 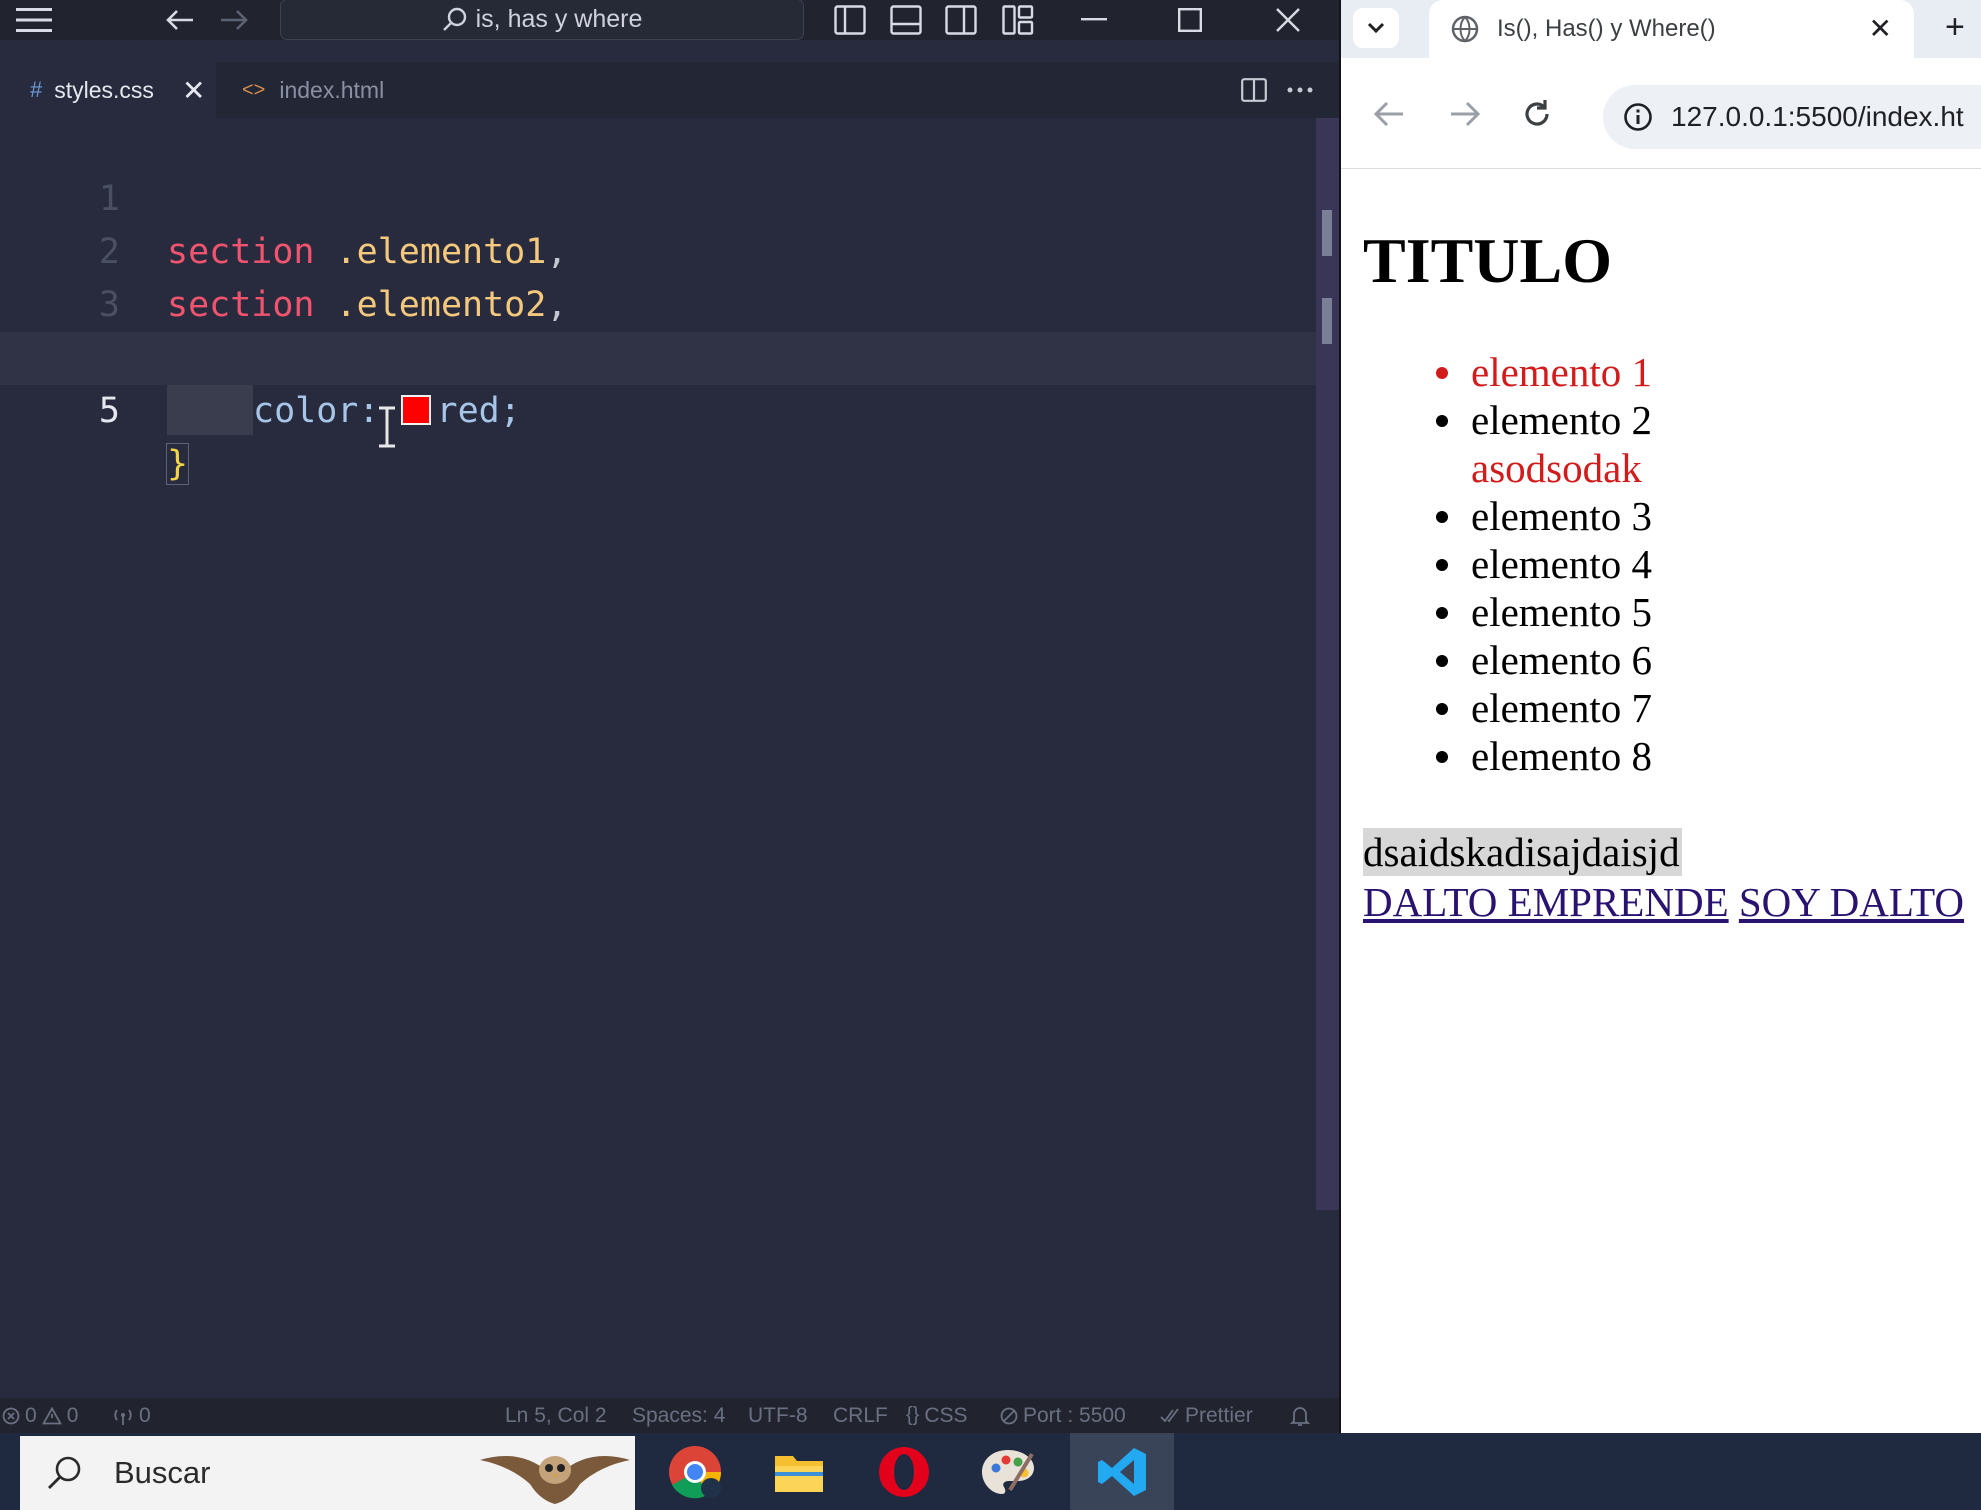 I want to click on encoding: UTF-8, so click(x=778, y=1415).